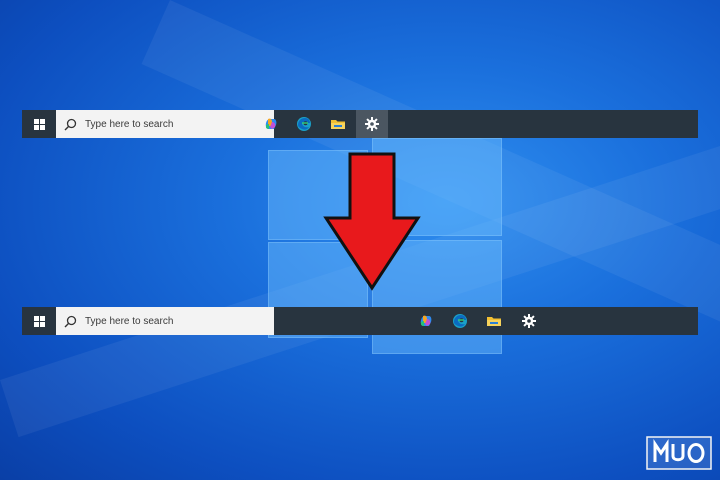 Image resolution: width=720 pixels, height=480 pixels. Describe the element at coordinates (360, 321) in the screenshot. I see `taskbar-center-aligned: Type here to search` at that location.